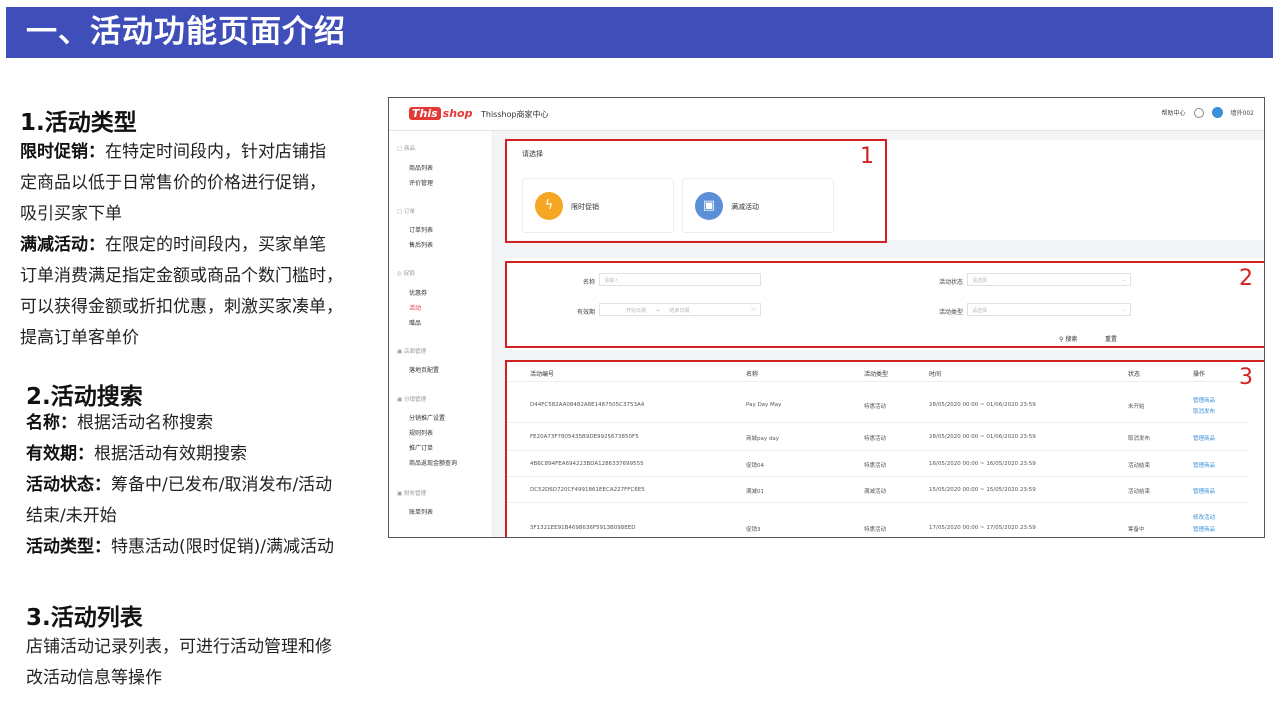 The height and width of the screenshot is (720, 1280). Describe the element at coordinates (51, 423) in the screenshot. I see `term-name: 名称：` at that location.